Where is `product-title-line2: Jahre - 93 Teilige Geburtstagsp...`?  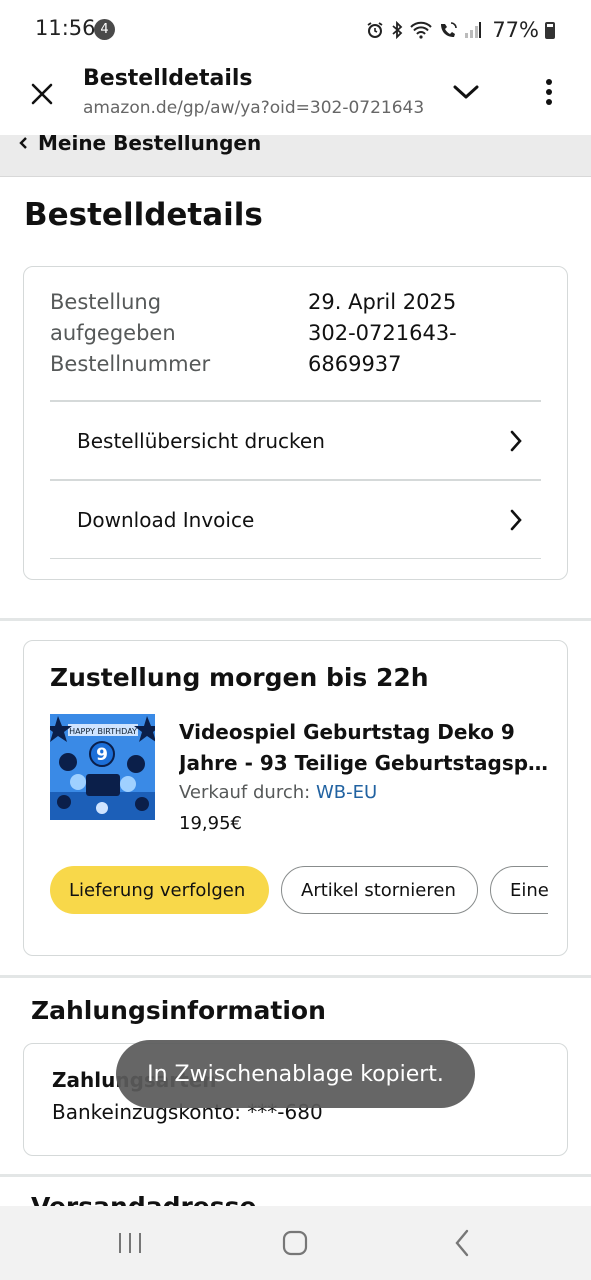
product-title-line2: Jahre - 93 Teilige Geburtstagsp... is located at coordinates (364, 763).